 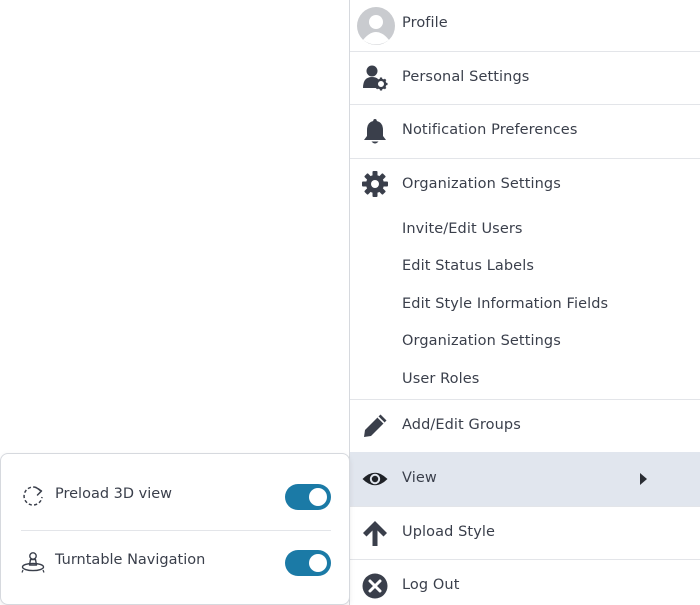 I want to click on menu-item-upload-style: Upload Style, so click(x=525, y=533).